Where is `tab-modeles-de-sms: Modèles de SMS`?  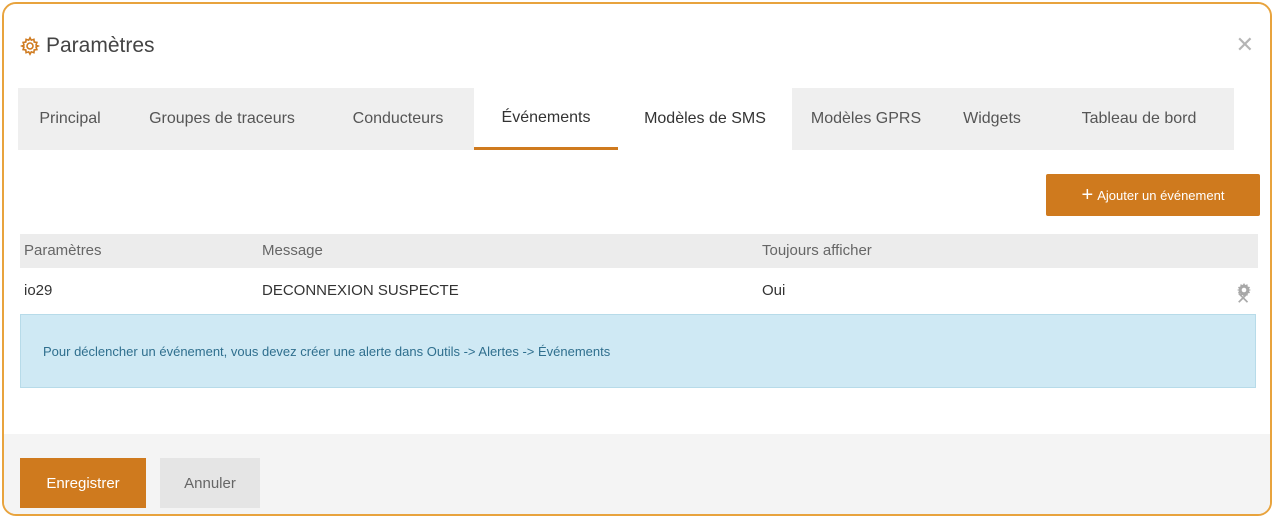
tab-modeles-de-sms: Modèles de SMS is located at coordinates (705, 119).